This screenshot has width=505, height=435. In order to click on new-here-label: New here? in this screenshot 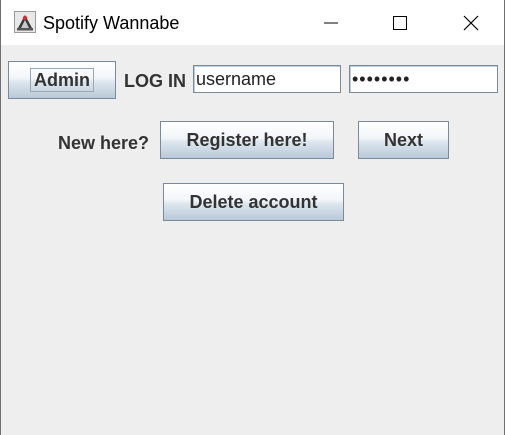, I will do `click(104, 143)`.